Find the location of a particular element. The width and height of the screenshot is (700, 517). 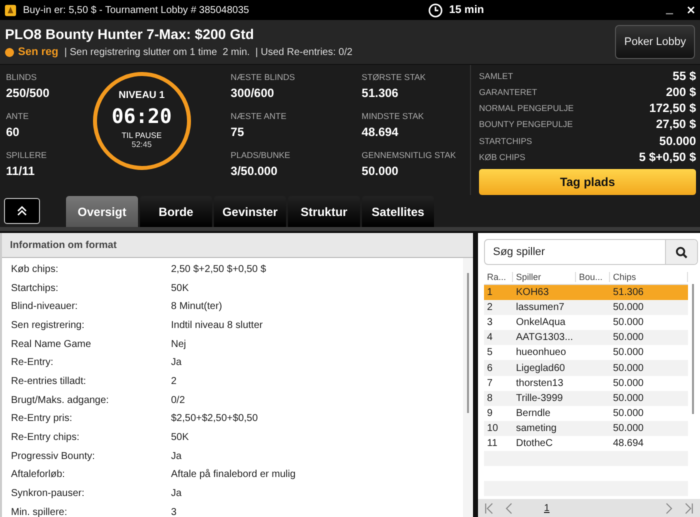

info-value: Aftale på finalebord er mulig is located at coordinates (233, 474).